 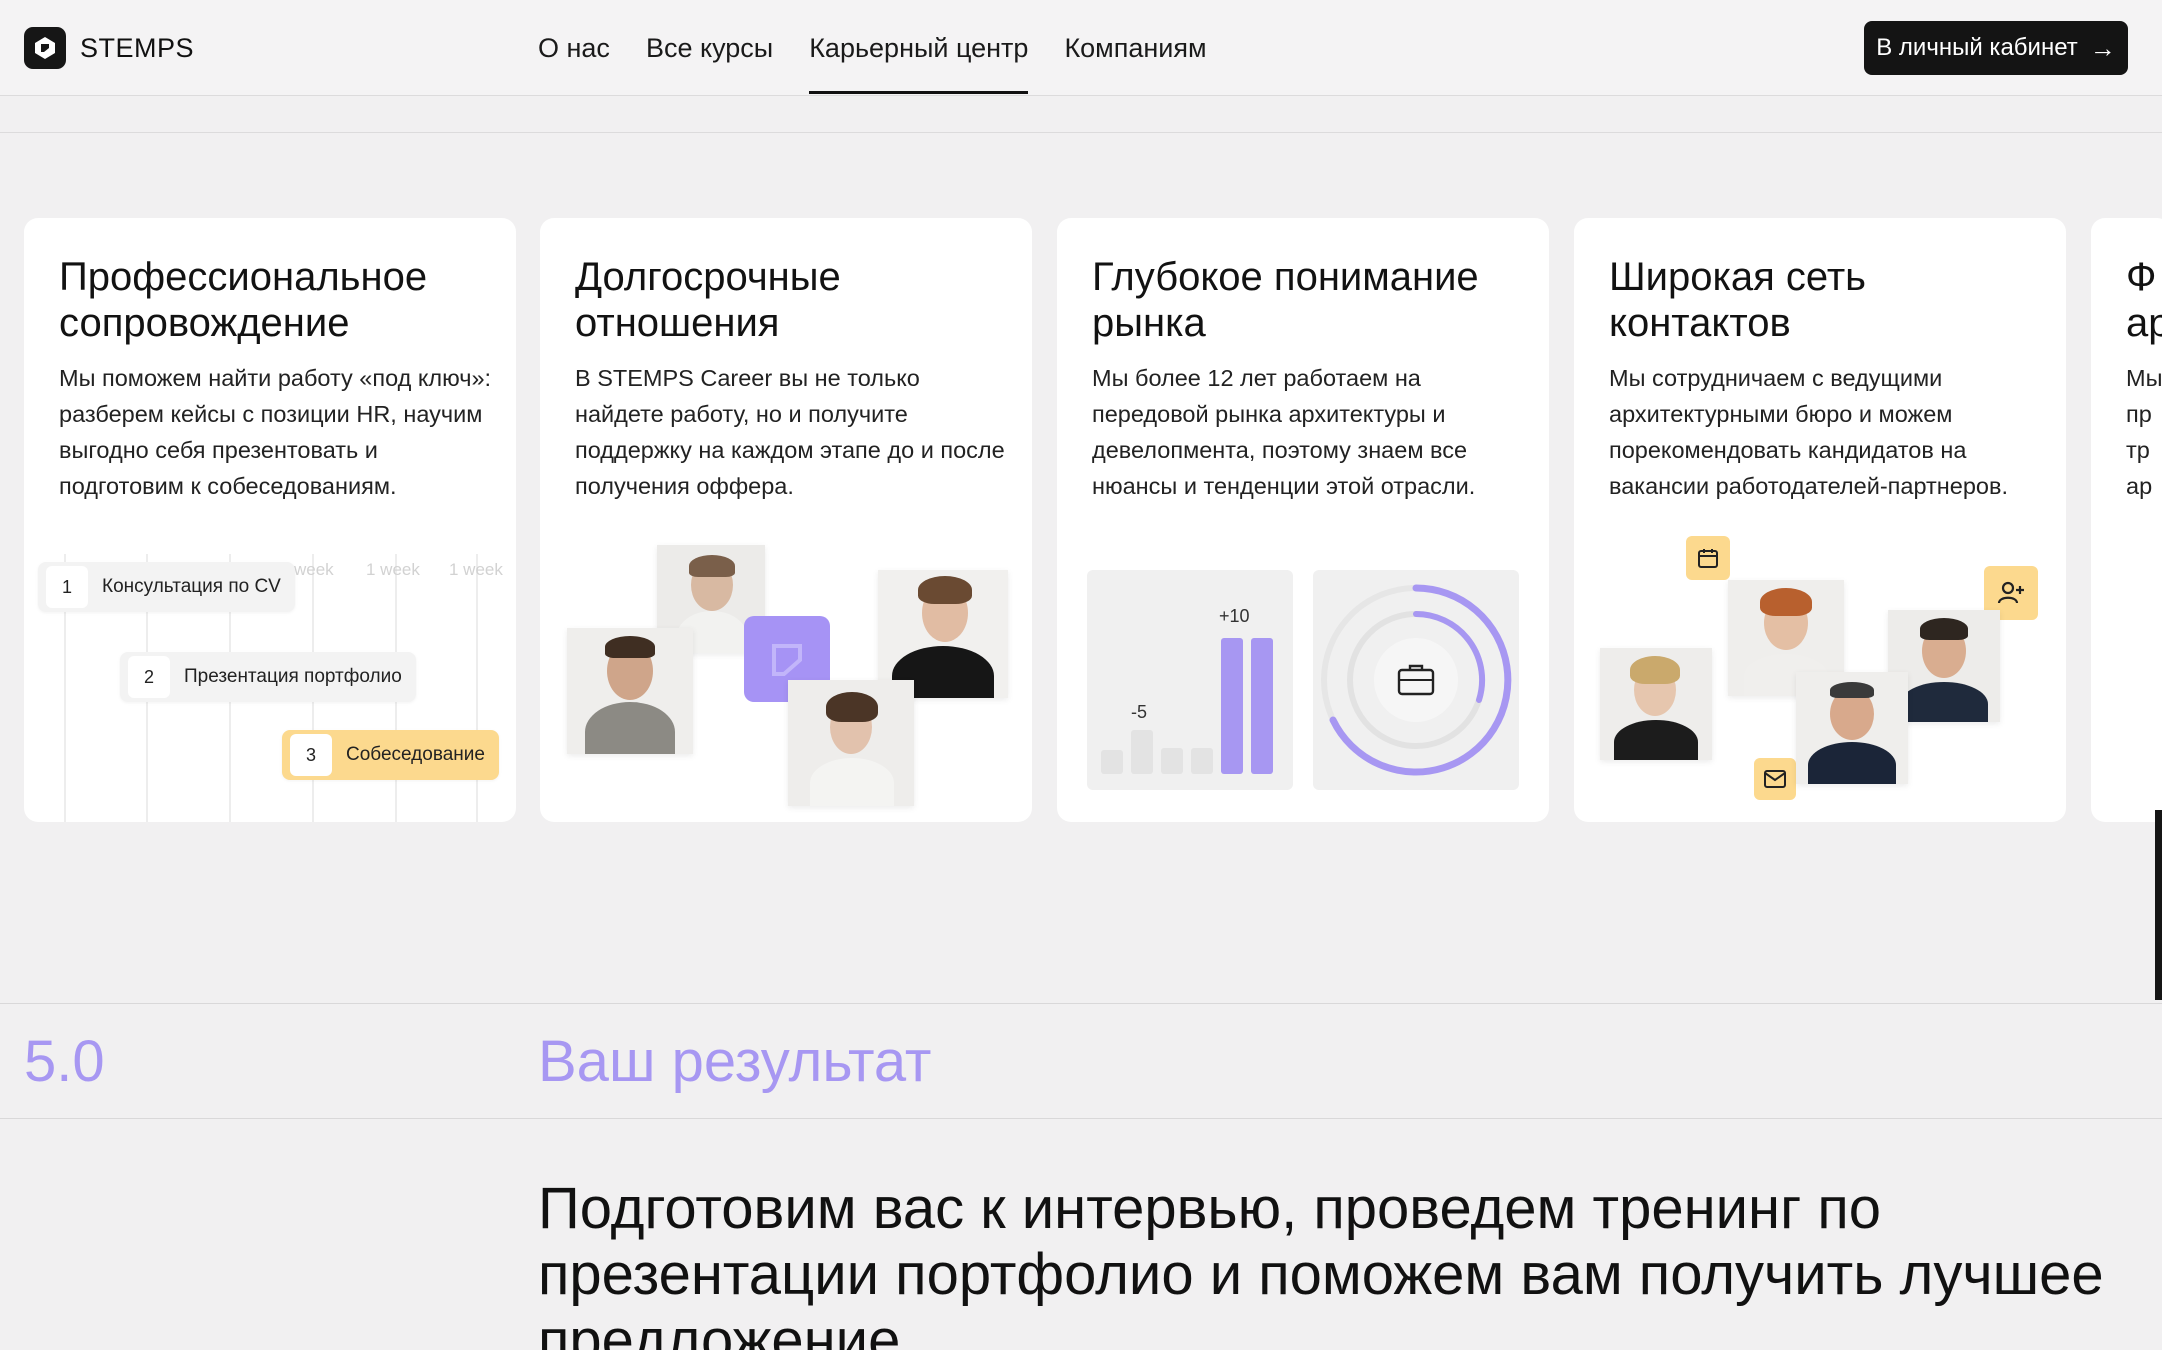 What do you see at coordinates (708, 300) in the screenshot?
I see `card-title: Долгосрочные отношения` at bounding box center [708, 300].